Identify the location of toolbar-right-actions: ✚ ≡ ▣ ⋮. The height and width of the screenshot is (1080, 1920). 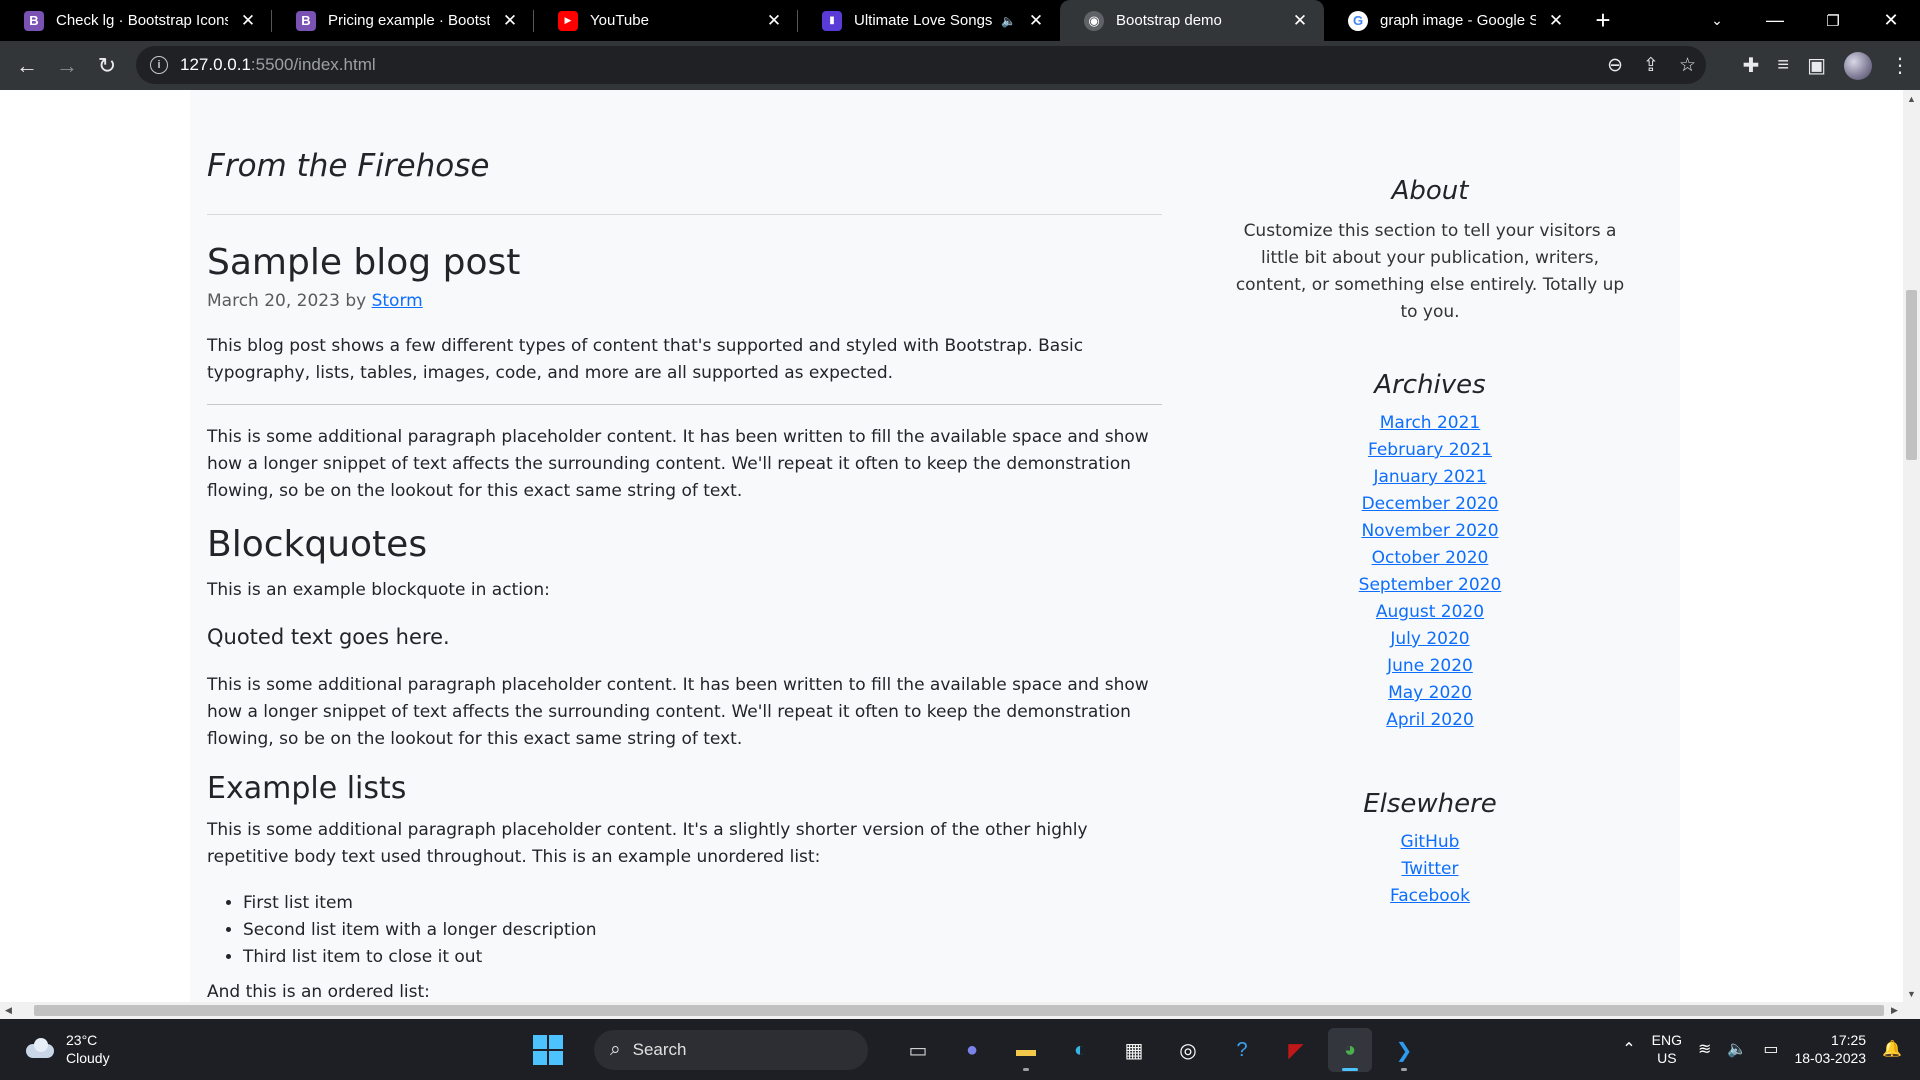
(1826, 65).